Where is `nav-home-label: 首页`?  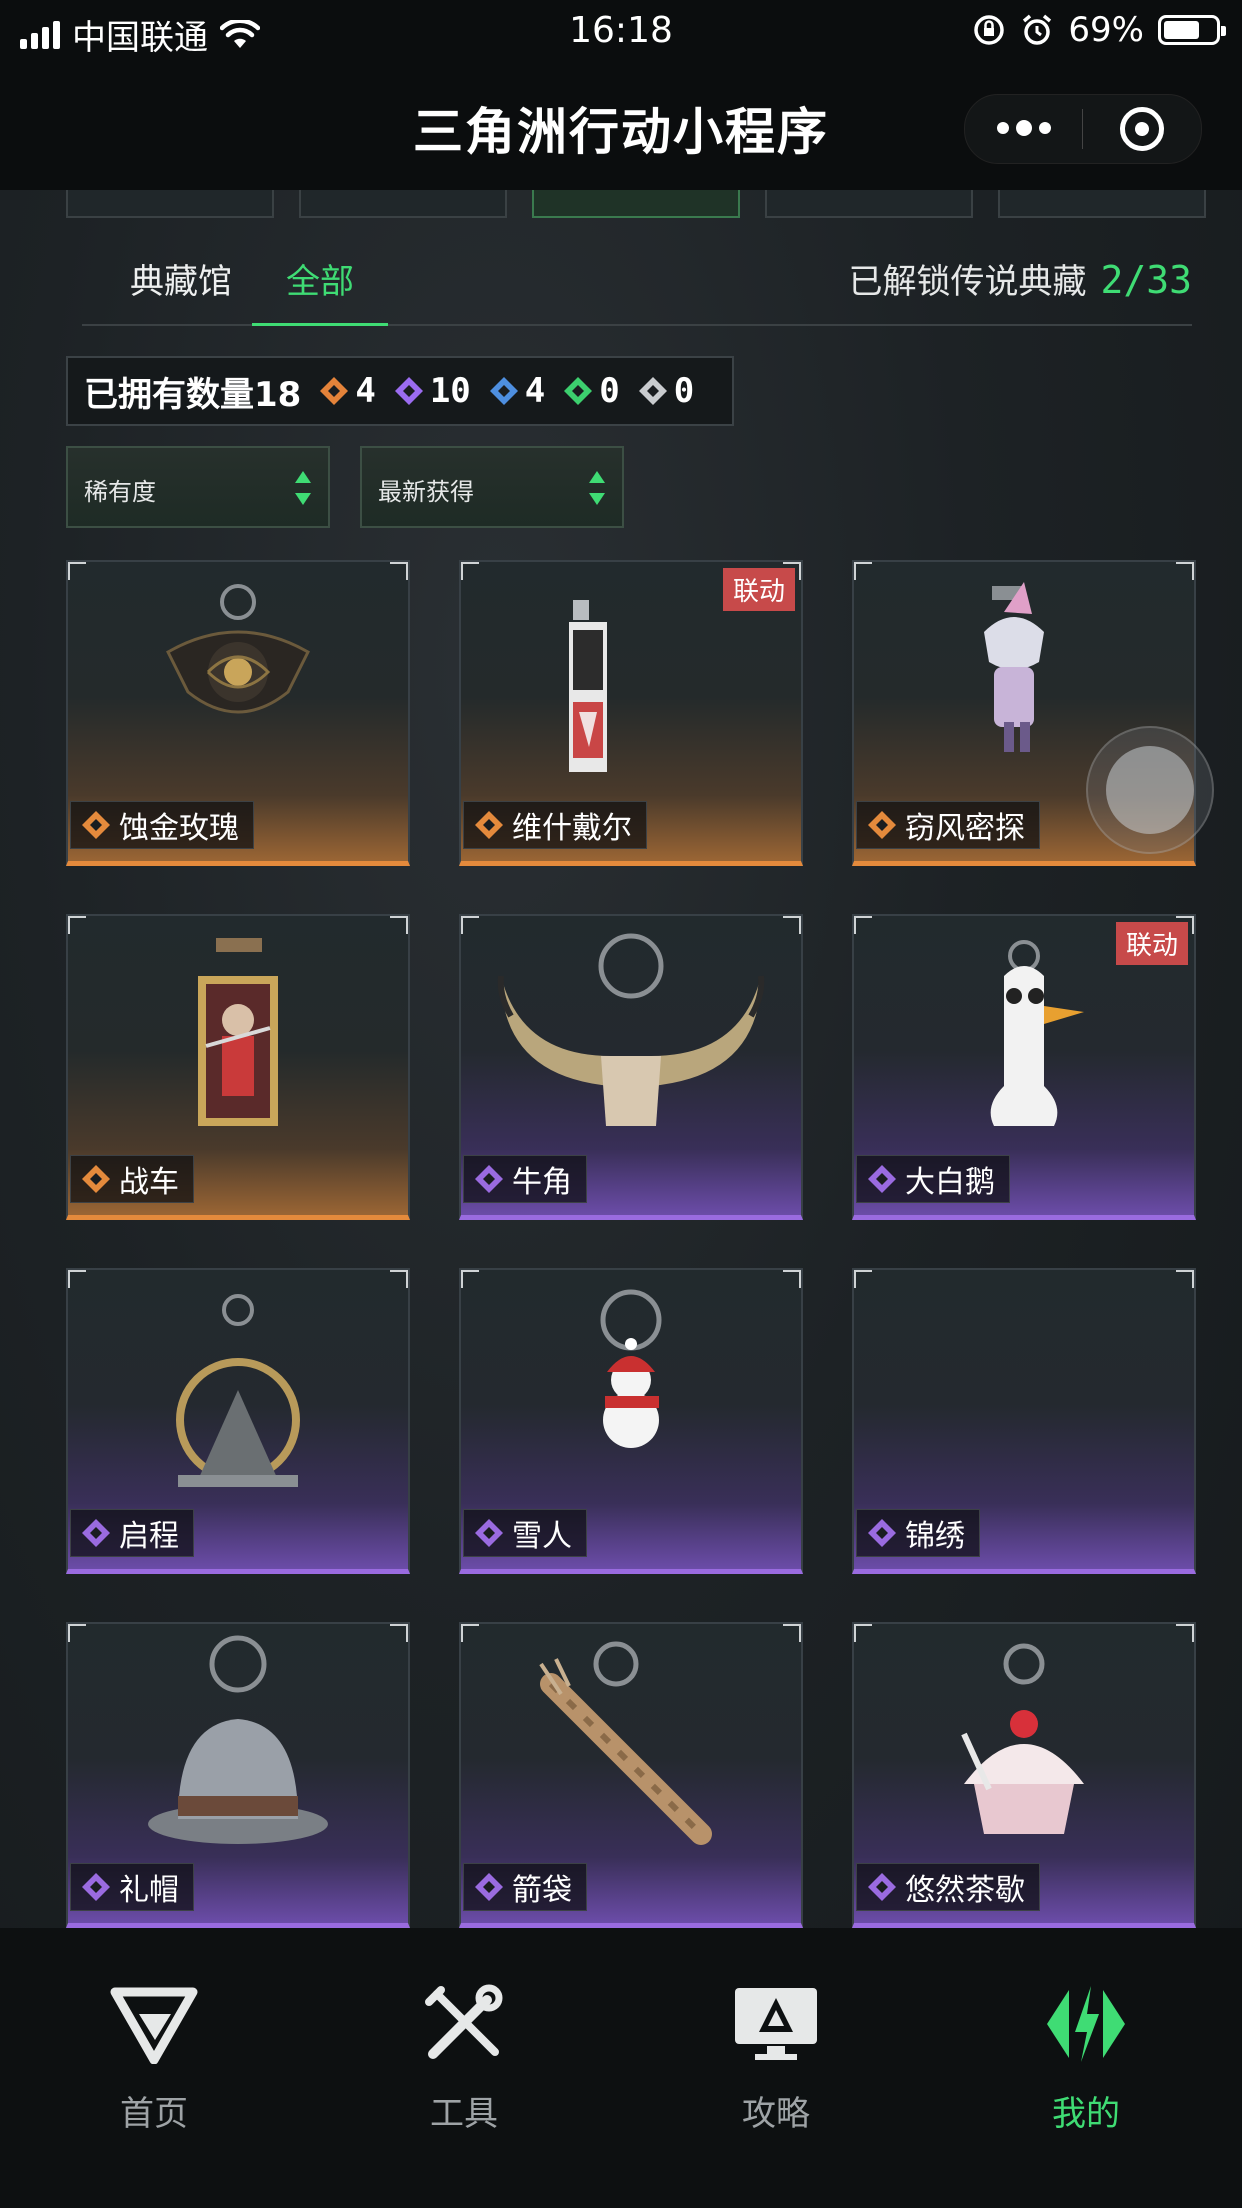
nav-home-label: 首页 is located at coordinates (154, 2114).